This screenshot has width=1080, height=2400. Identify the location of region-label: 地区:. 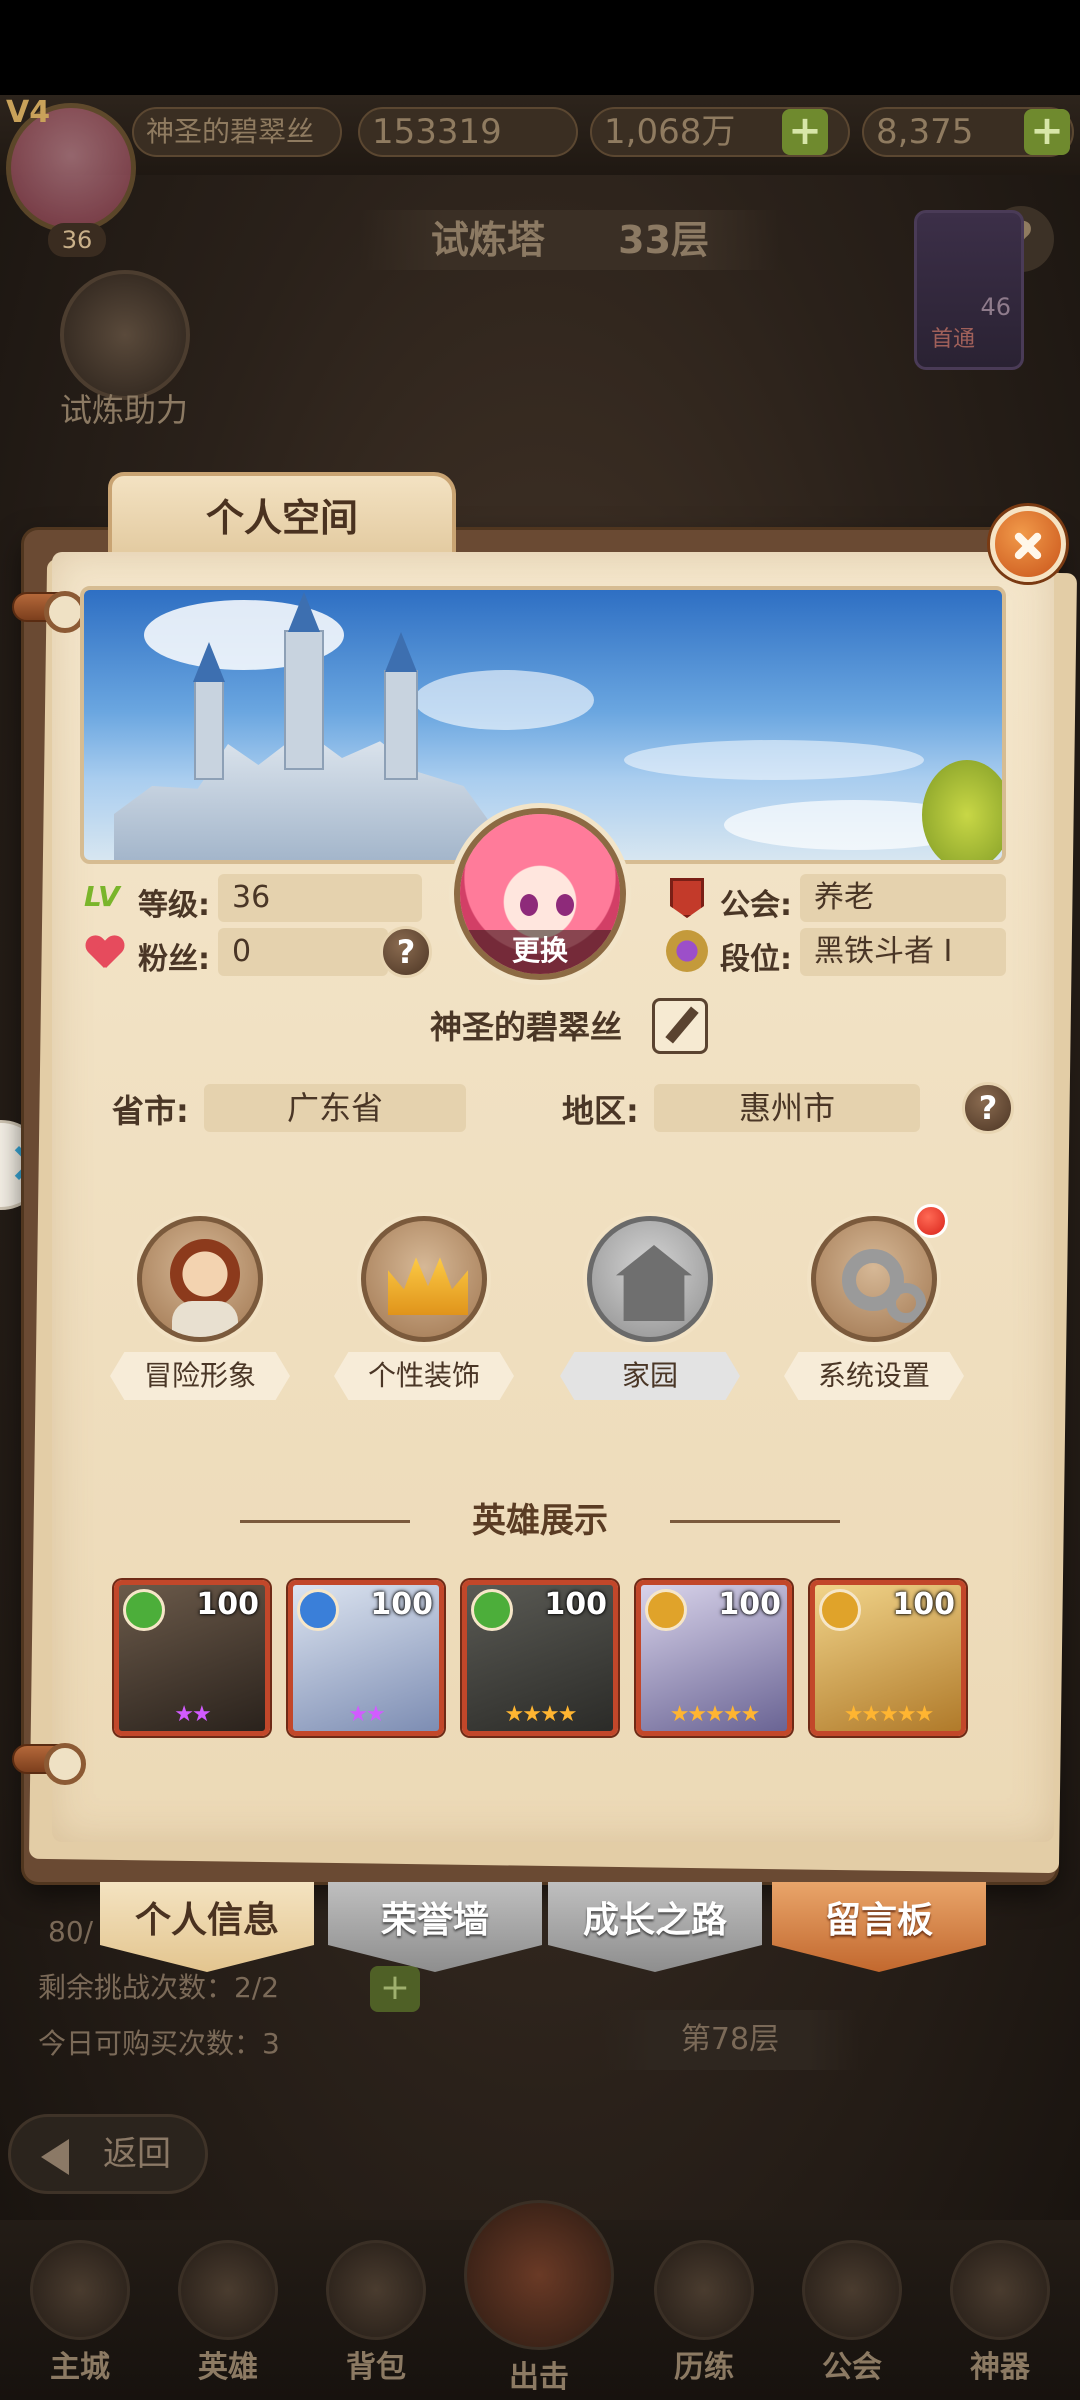
(600, 1111).